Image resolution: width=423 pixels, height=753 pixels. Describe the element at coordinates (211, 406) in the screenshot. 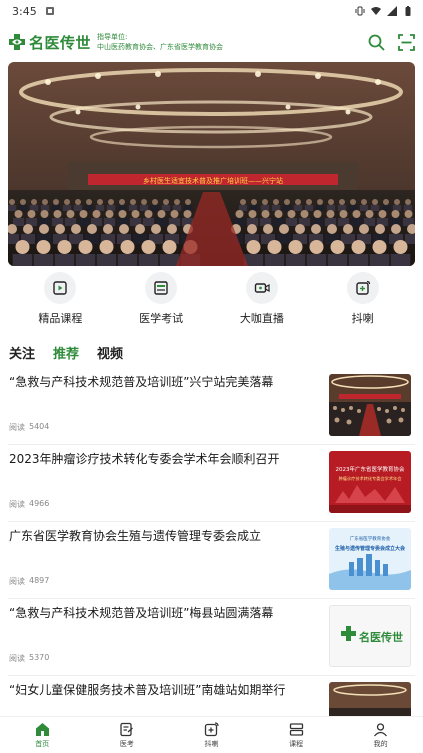

I see `list-item: “急救与产科技术规范普及培训班”兴宁站完美落幕 阅读 5404` at that location.